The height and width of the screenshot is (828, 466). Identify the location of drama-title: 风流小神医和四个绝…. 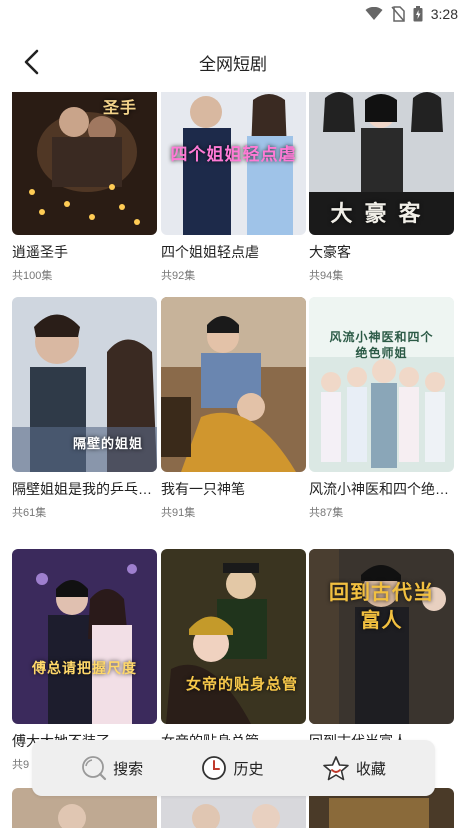
(379, 489).